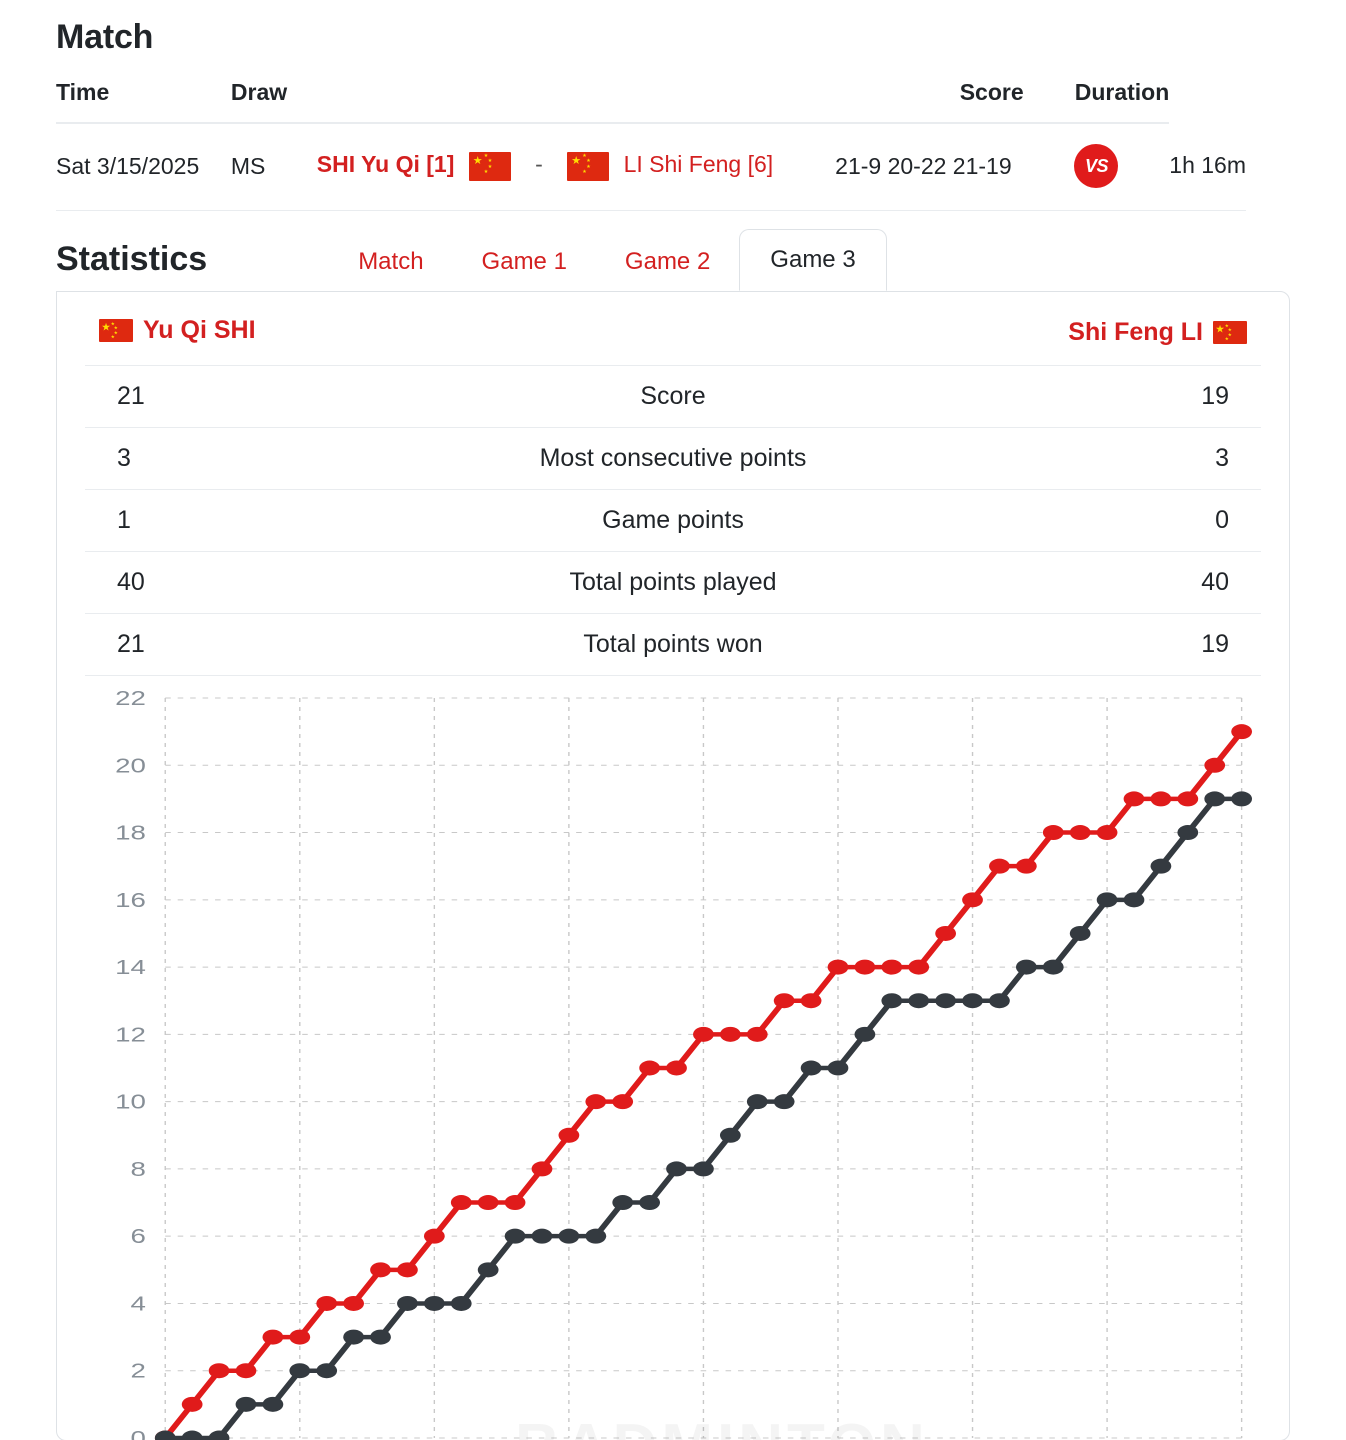  Describe the element at coordinates (143, 167) in the screenshot. I see `match-date: Sat 3/15/2025` at that location.